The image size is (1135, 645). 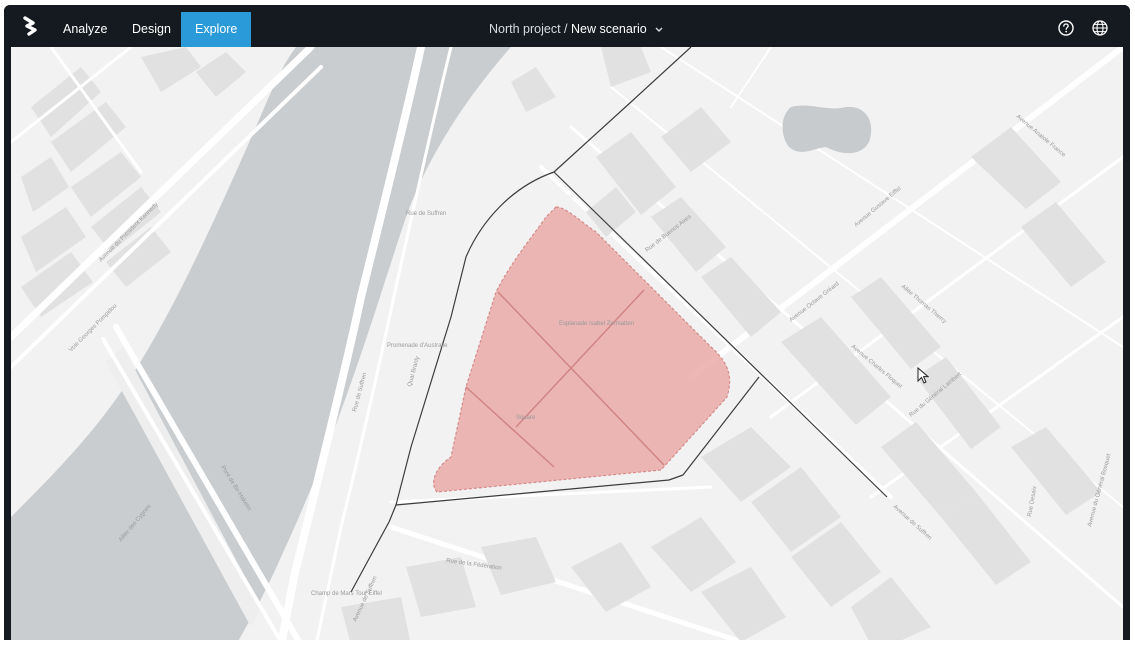 What do you see at coordinates (659, 29) in the screenshot?
I see `chevron-down-icon` at bounding box center [659, 29].